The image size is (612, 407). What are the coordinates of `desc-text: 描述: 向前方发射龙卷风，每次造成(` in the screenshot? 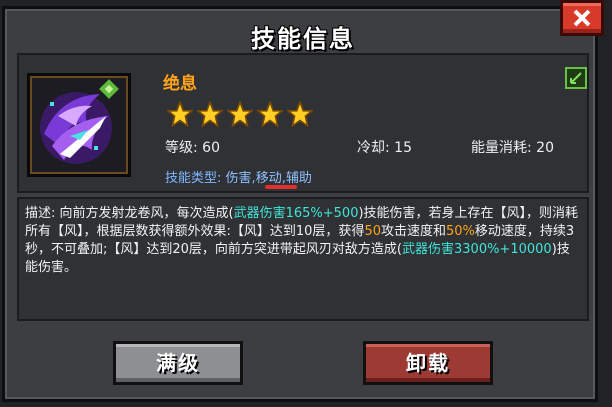 It's located at (129, 213).